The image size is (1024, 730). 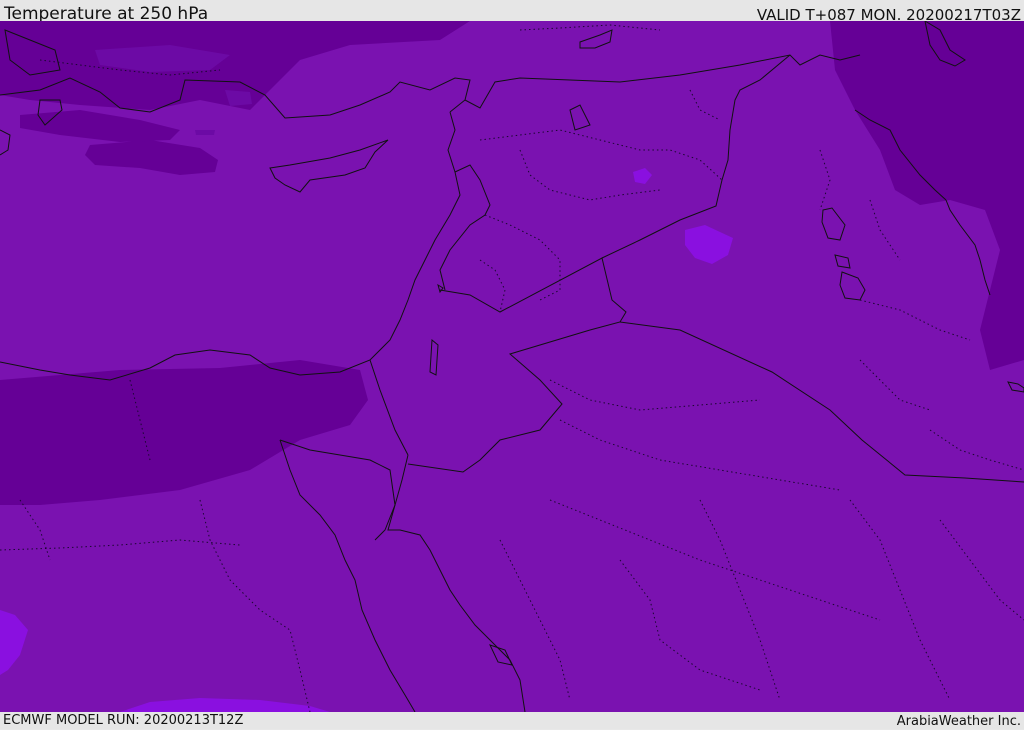 What do you see at coordinates (958, 721) in the screenshot?
I see `credit: ArabiaWeather Inc.` at bounding box center [958, 721].